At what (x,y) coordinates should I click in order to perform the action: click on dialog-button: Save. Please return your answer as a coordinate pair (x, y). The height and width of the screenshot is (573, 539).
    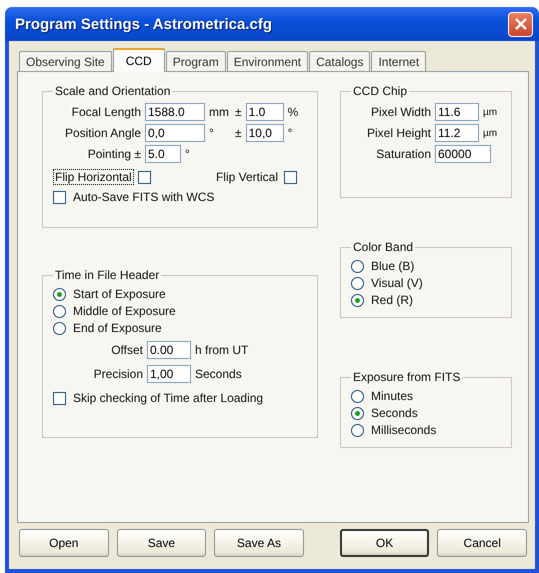
    Looking at the image, I should click on (161, 543).